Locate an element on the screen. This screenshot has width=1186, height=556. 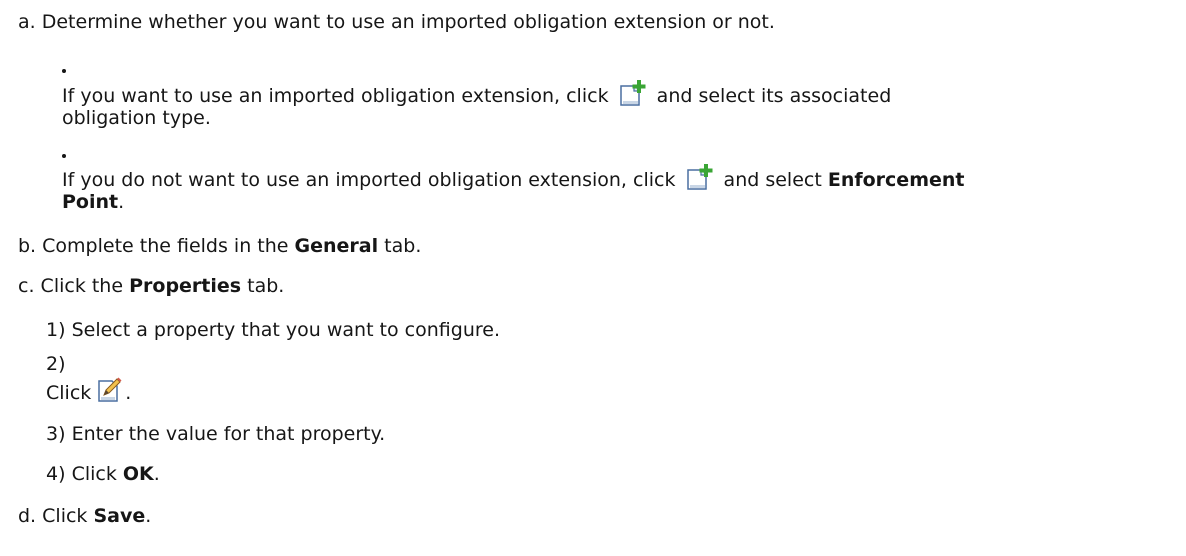
step-c-bold: Properties is located at coordinates (185, 286).